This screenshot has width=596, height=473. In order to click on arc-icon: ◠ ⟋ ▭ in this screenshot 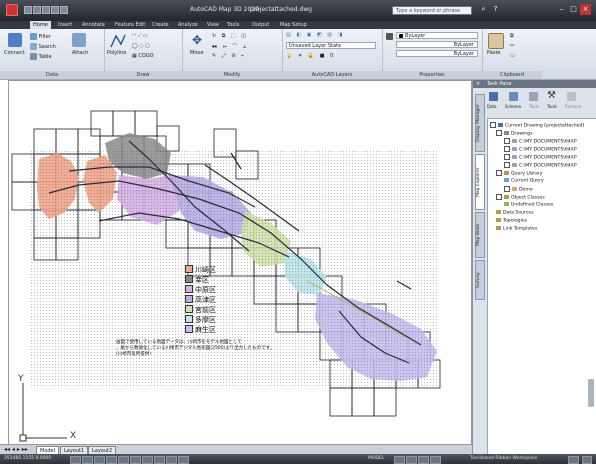, I will do `click(140, 36)`.